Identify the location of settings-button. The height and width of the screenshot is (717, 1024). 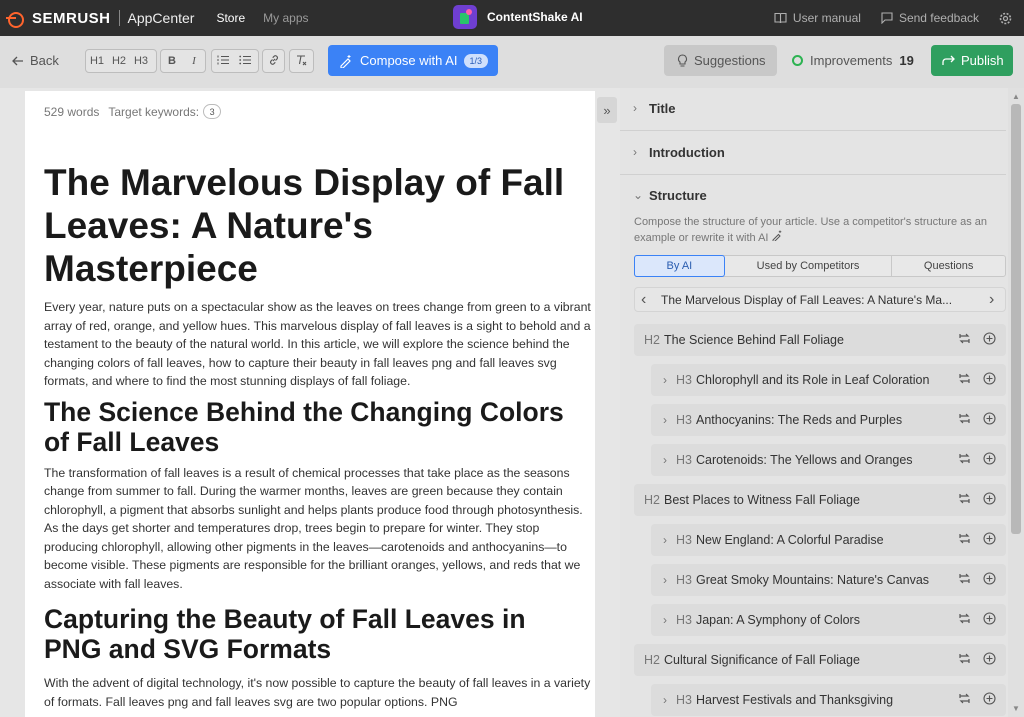
(1008, 18).